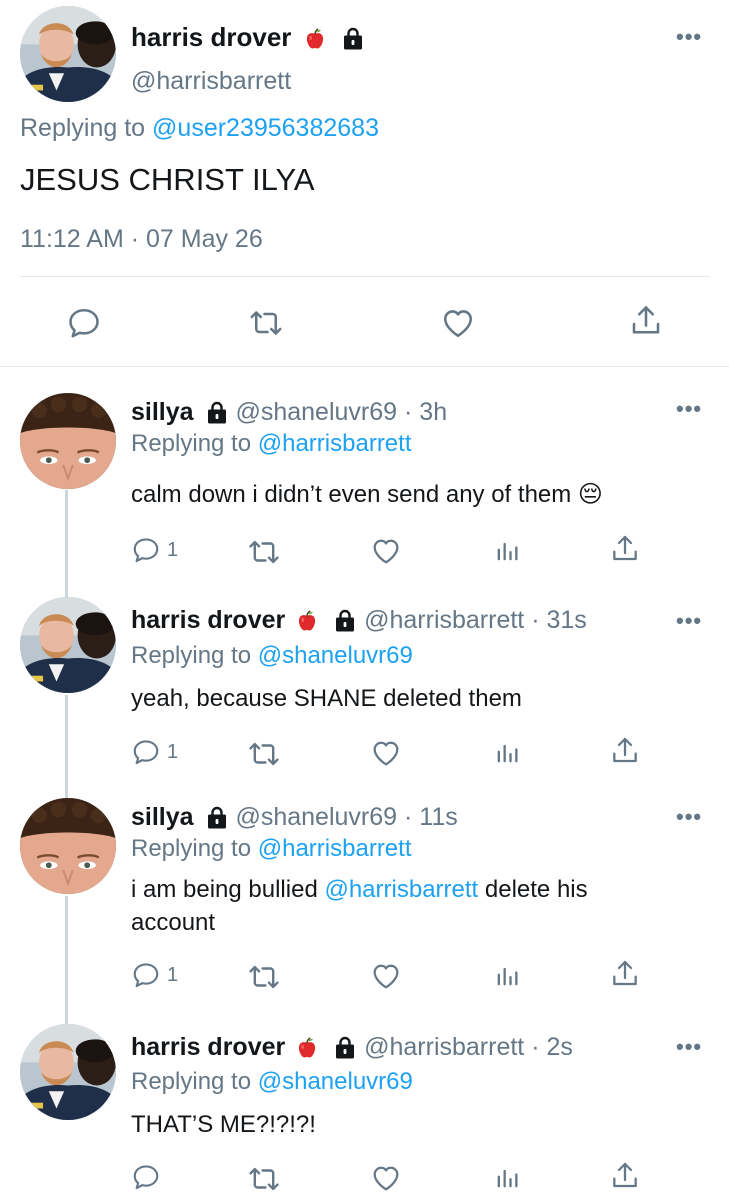 The height and width of the screenshot is (1200, 729). Describe the element at coordinates (559, 620) in the screenshot. I see `tweet-time: · 31s` at that location.